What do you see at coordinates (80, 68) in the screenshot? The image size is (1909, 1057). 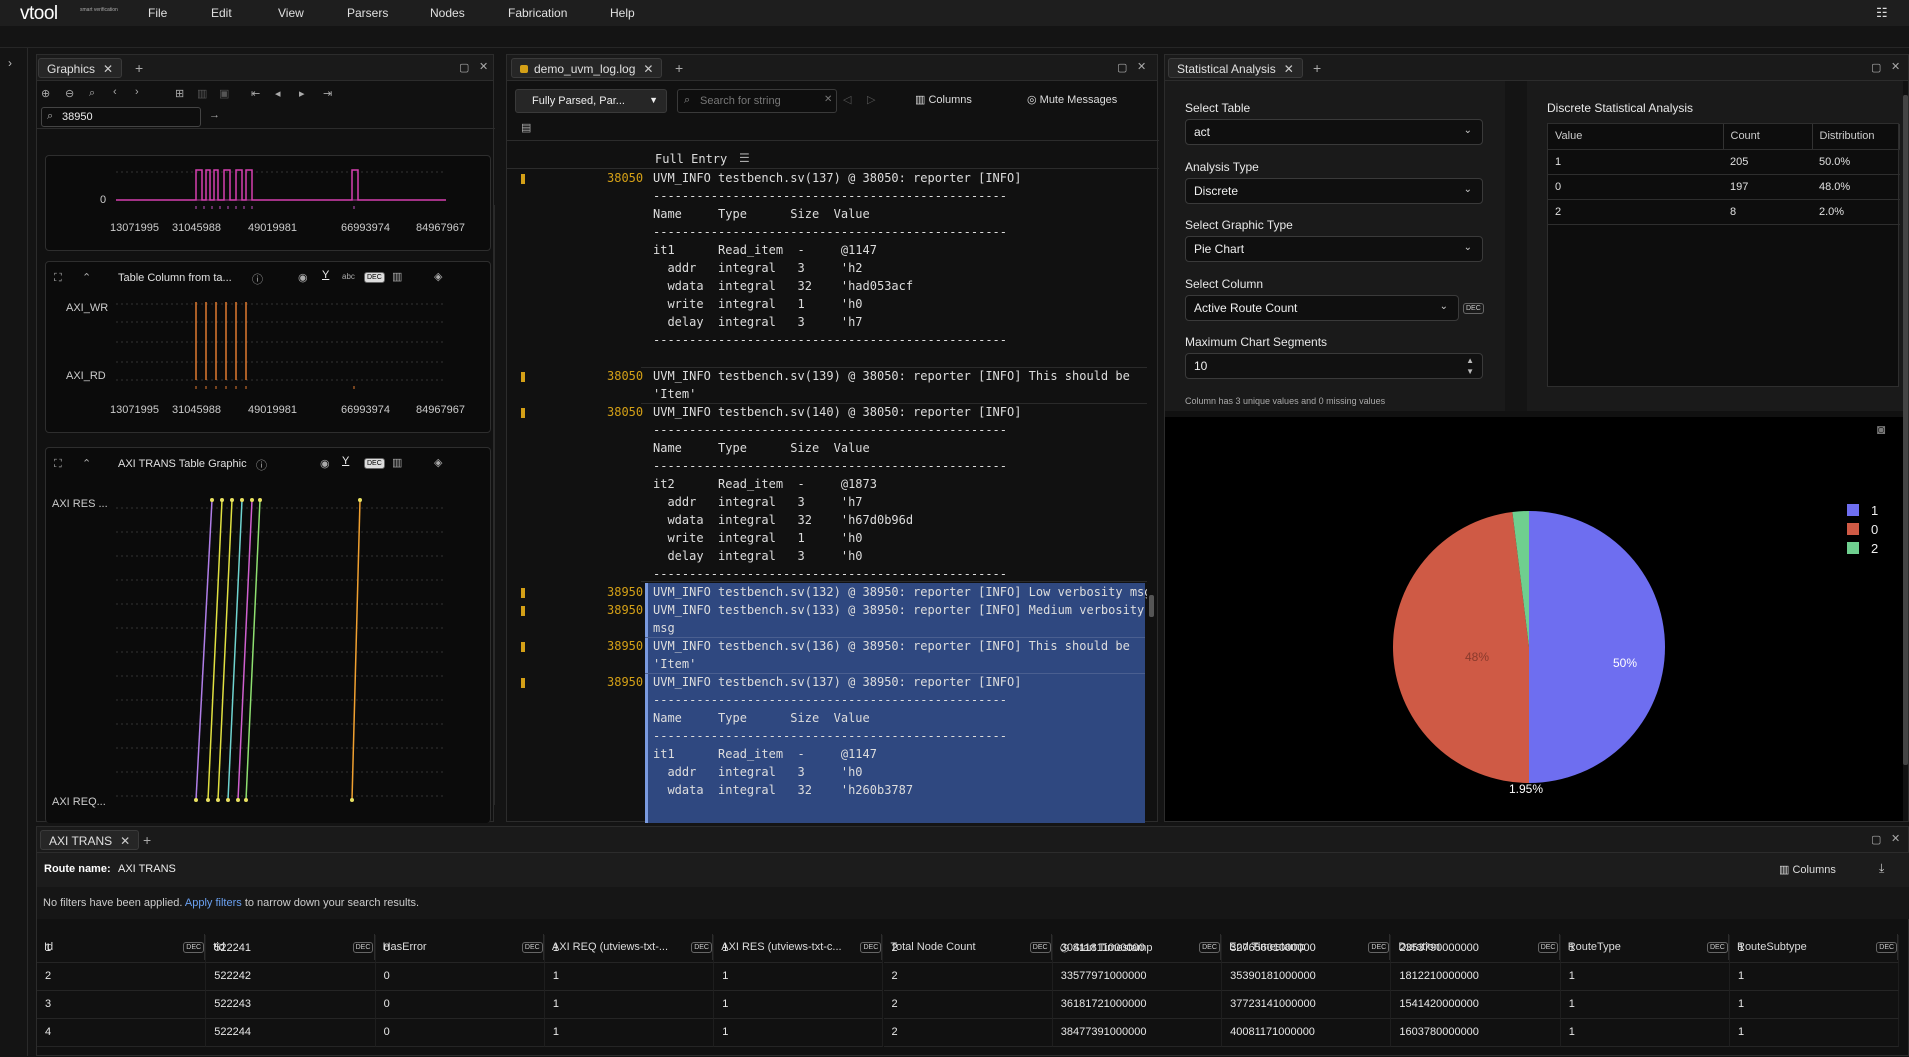 I see `tab-graphics: Graphics ✕` at bounding box center [80, 68].